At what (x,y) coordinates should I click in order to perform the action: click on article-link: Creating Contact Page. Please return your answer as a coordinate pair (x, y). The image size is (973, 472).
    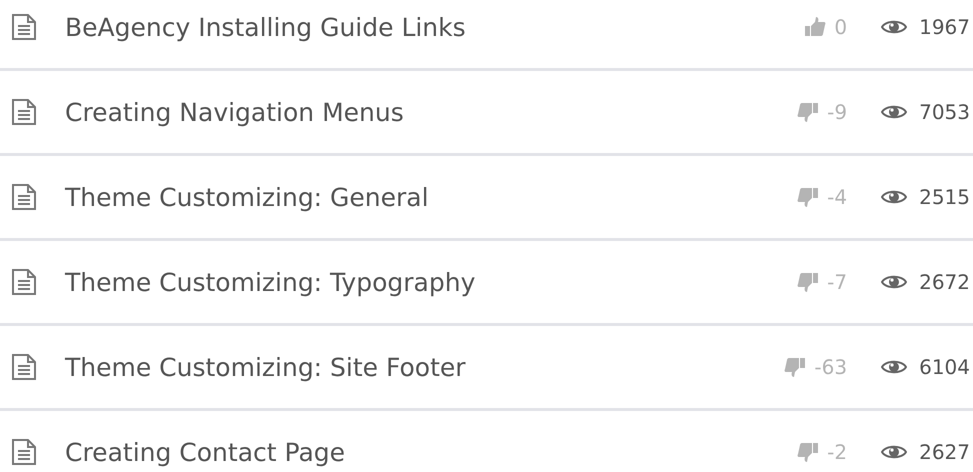
    Looking at the image, I should click on (431, 452).